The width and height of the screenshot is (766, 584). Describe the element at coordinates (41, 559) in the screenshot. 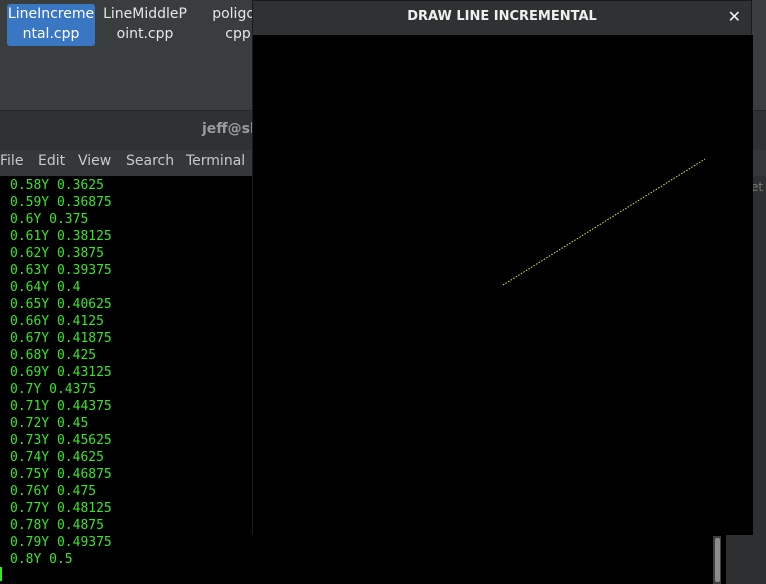

I see `terminal-line: 0.8Y 0.5` at that location.